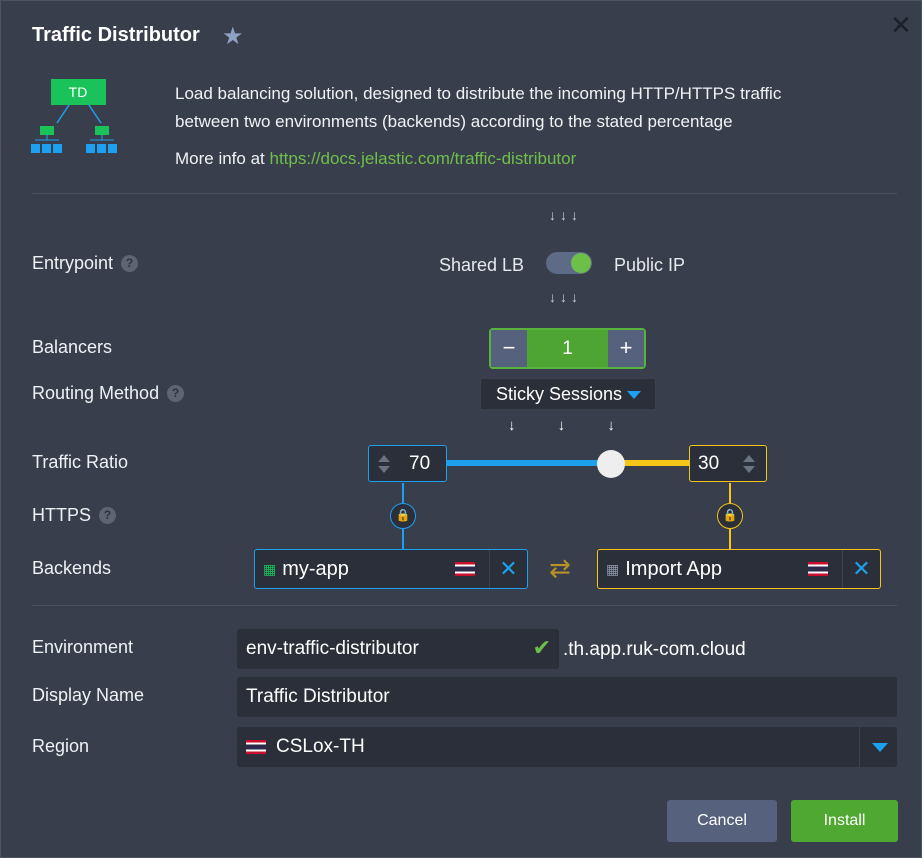 Image resolution: width=922 pixels, height=858 pixels. What do you see at coordinates (72, 568) in the screenshot?
I see `backends-label: Backends` at bounding box center [72, 568].